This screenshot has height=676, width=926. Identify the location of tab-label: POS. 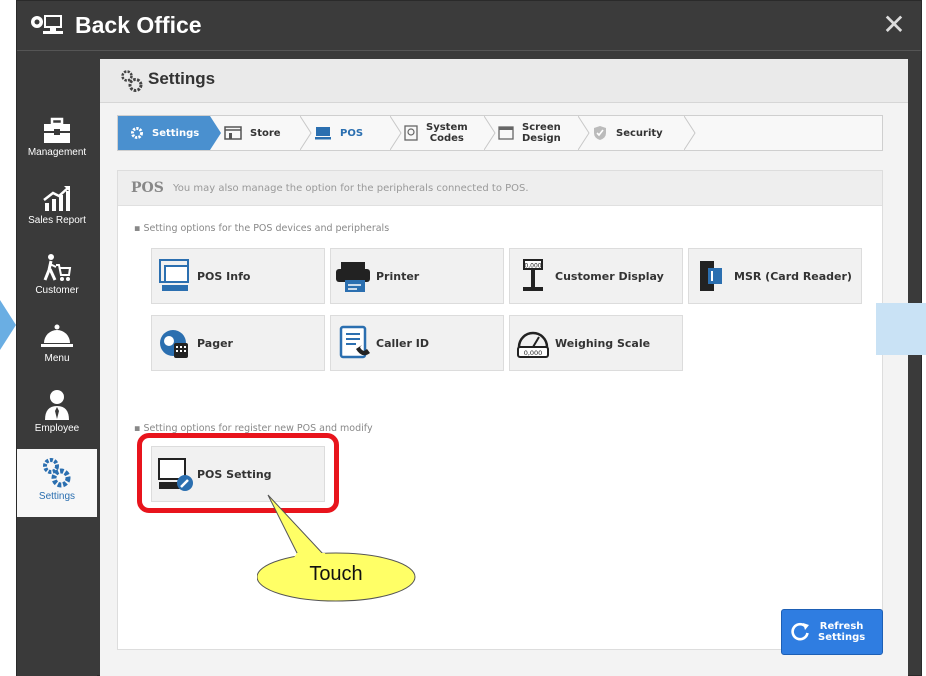
(352, 133).